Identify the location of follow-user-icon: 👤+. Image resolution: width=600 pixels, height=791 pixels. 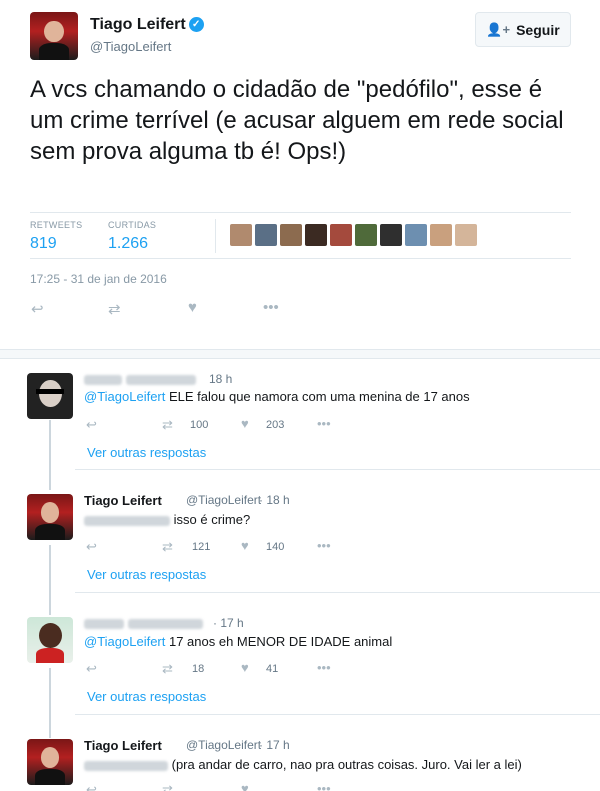
(498, 29).